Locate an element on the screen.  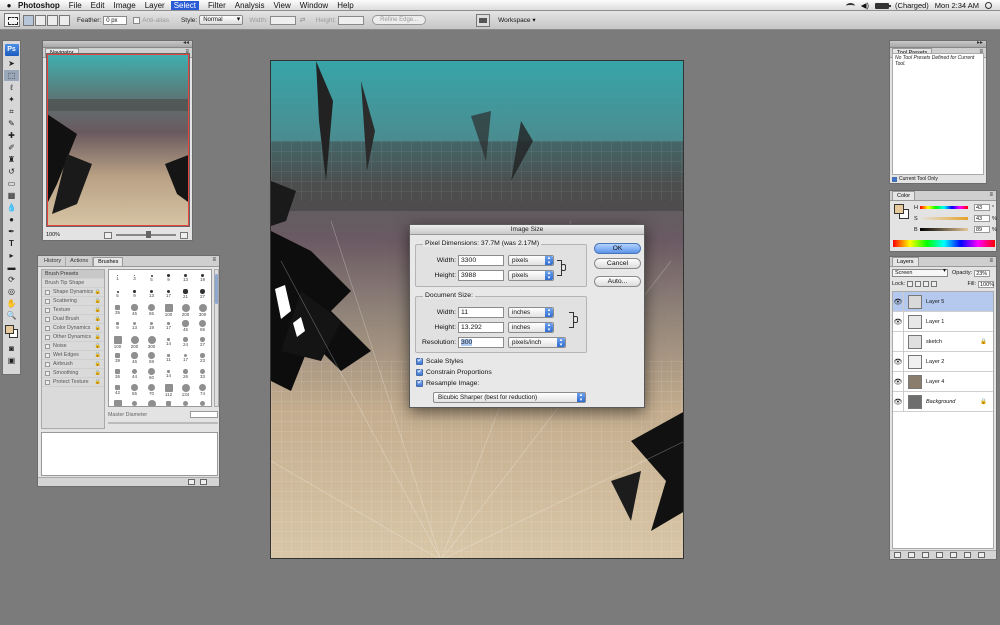
brush-preset: 36 is located at coordinates (168, 402).